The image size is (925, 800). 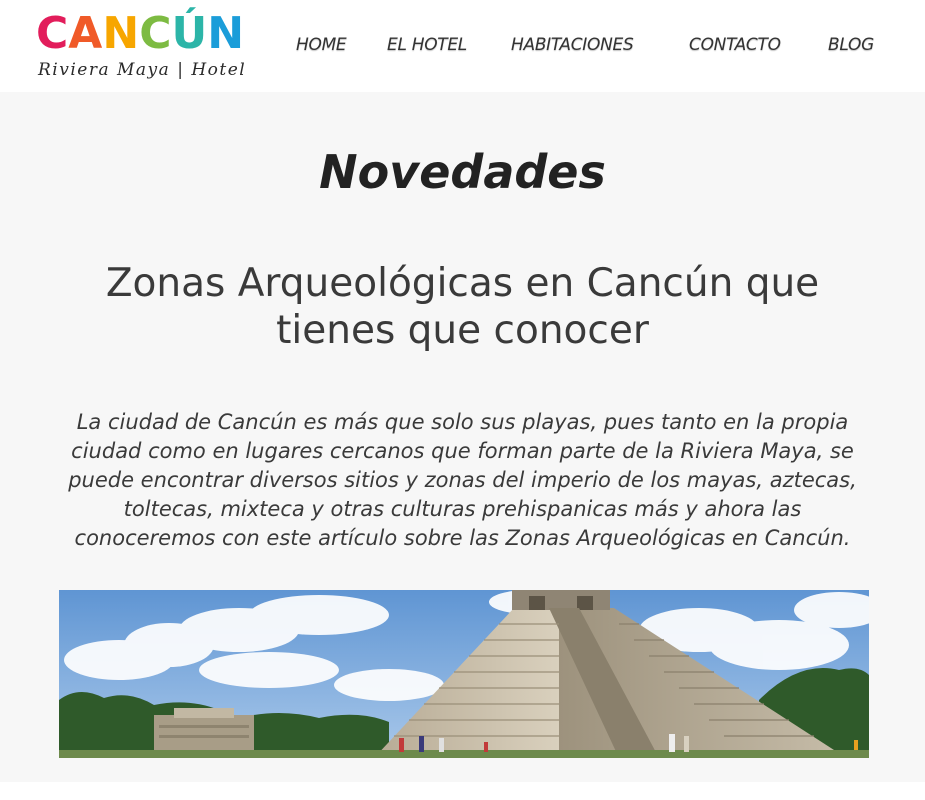 I want to click on main-navigation: HOME EL HOTEL HABITACIONES CONTACTO BLOG, so click(x=600, y=47).